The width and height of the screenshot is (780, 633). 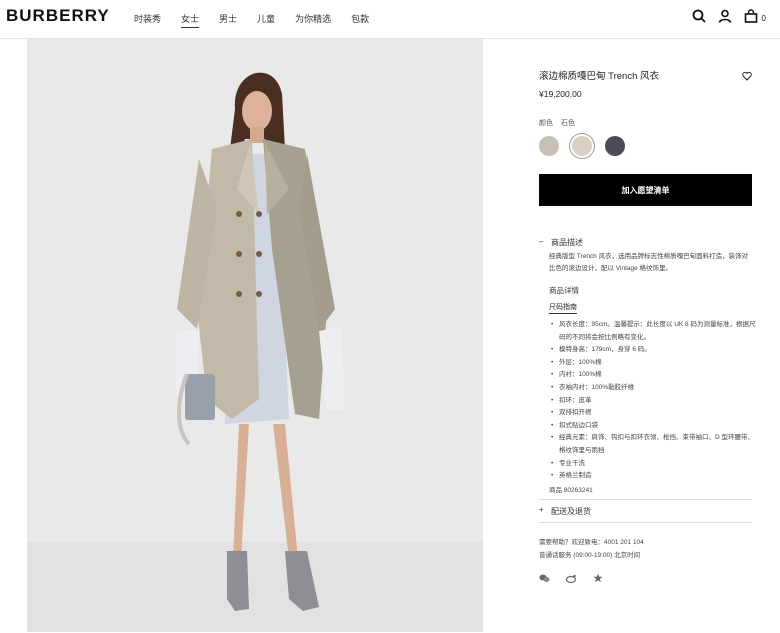 I want to click on share-icons, so click(x=571, y=579).